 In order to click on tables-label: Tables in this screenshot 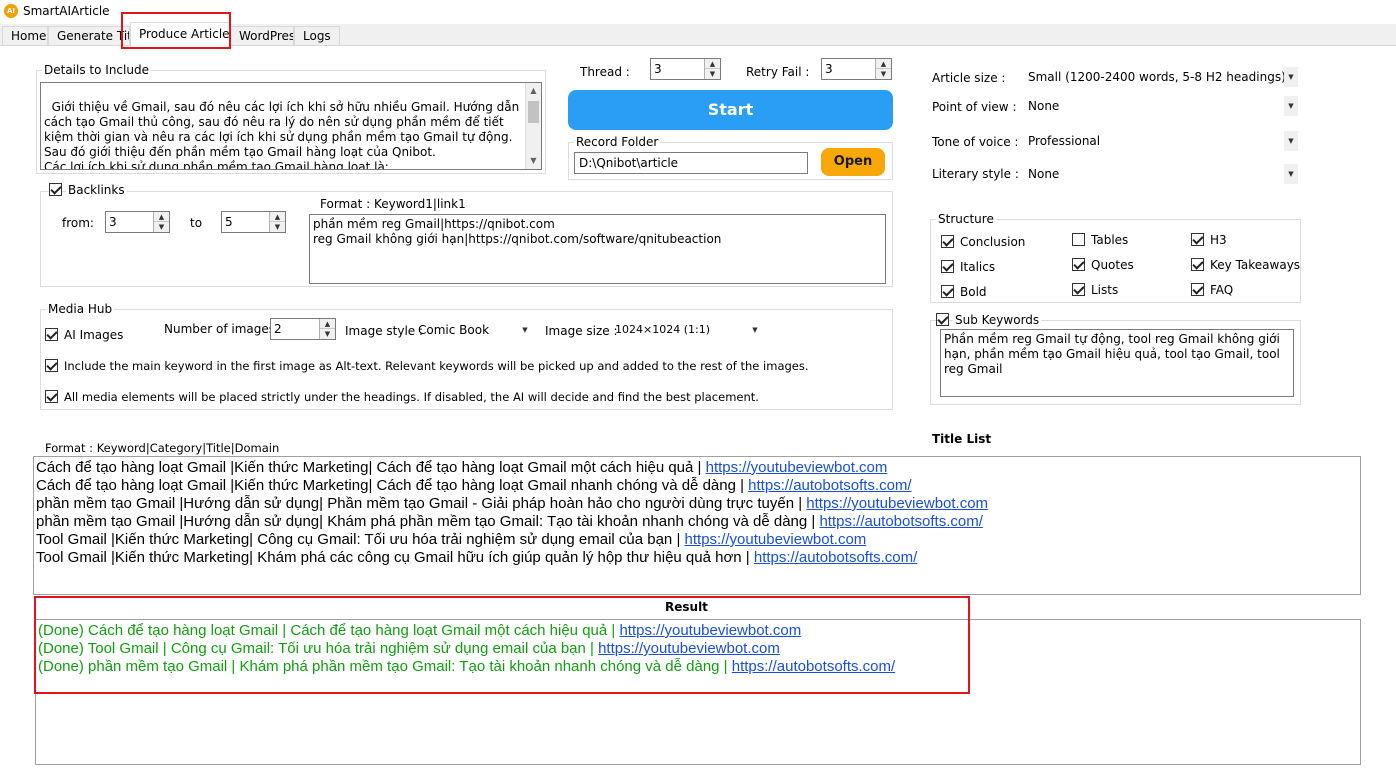, I will do `click(1110, 240)`.